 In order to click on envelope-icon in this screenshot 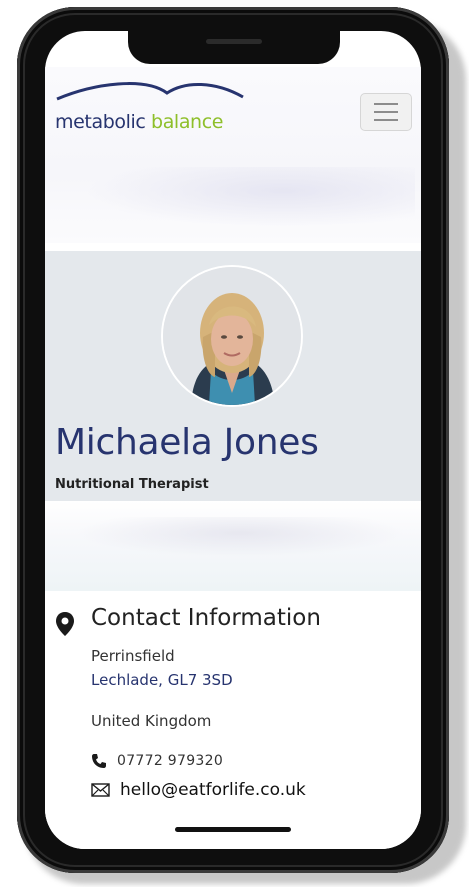, I will do `click(100, 790)`.